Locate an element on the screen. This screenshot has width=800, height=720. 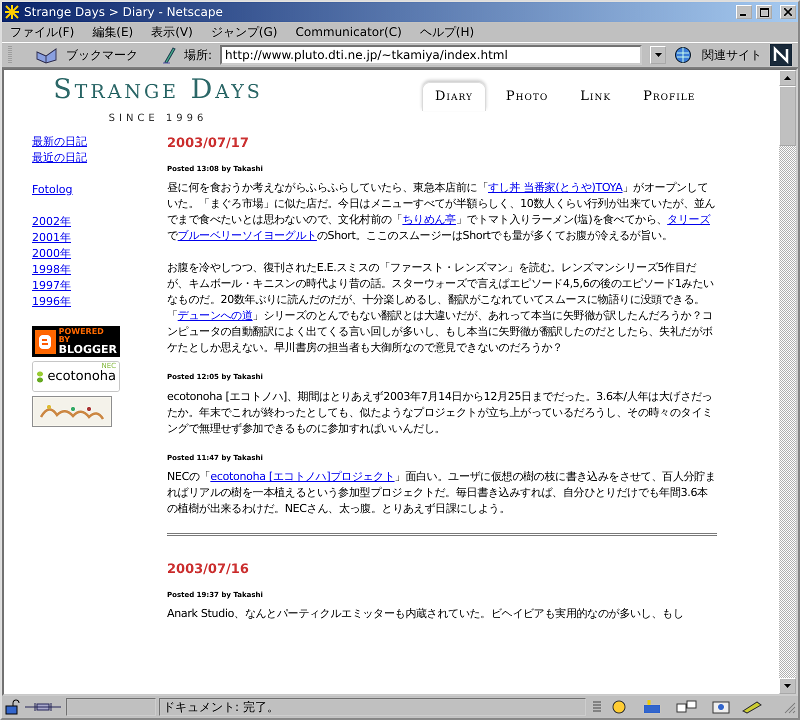
caret-icon is located at coordinates (658, 55).